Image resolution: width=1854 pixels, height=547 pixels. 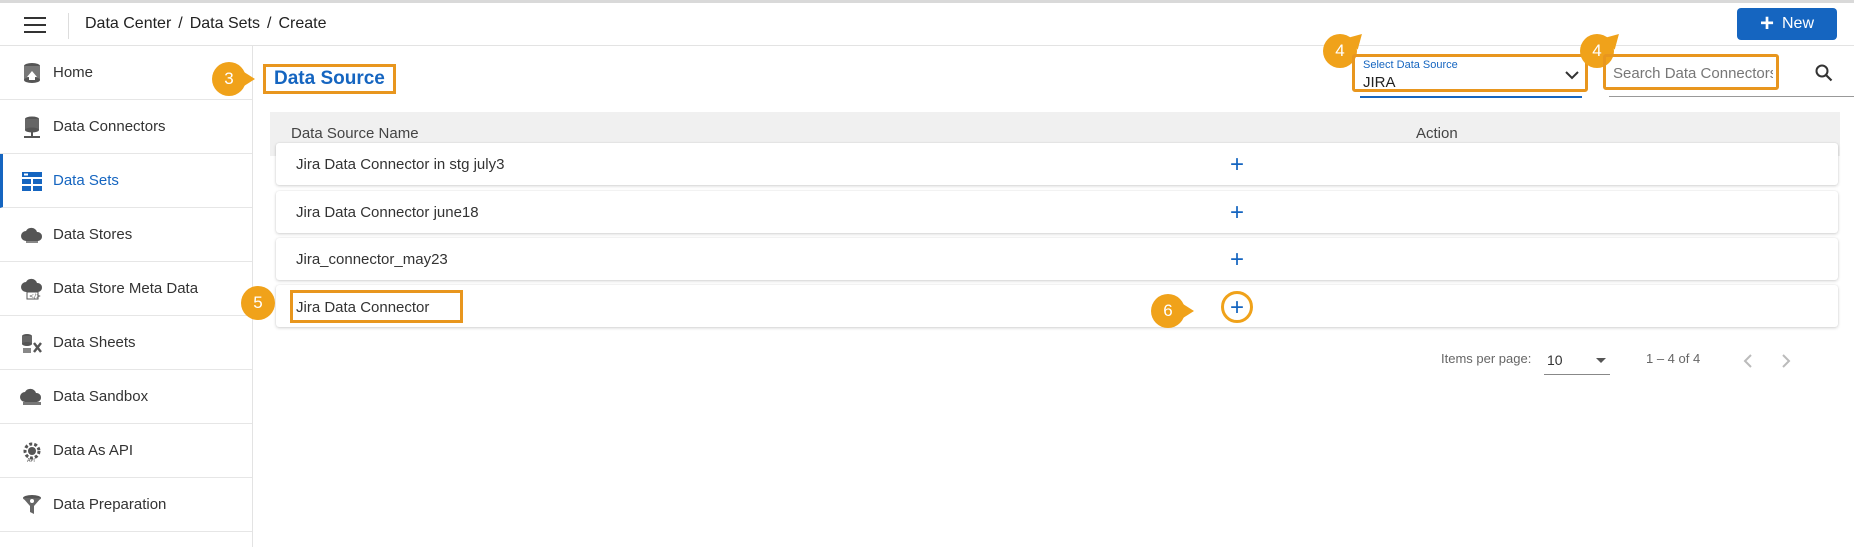 What do you see at coordinates (101, 396) in the screenshot?
I see `sidebar-item-label: Data Sandbox` at bounding box center [101, 396].